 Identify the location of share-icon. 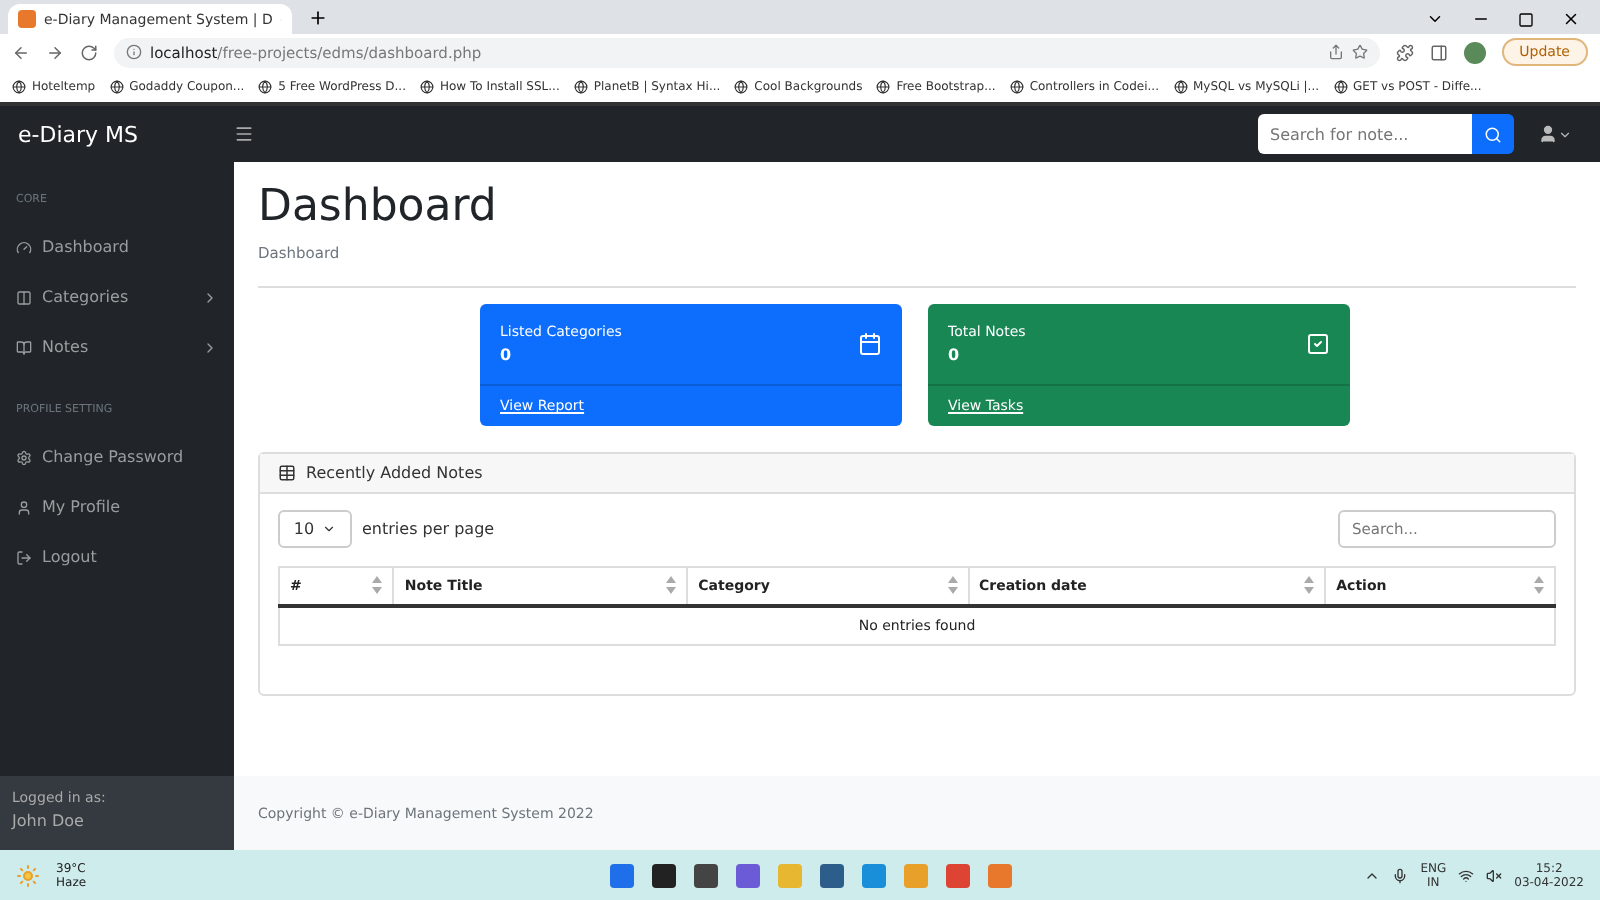
(1335, 52).